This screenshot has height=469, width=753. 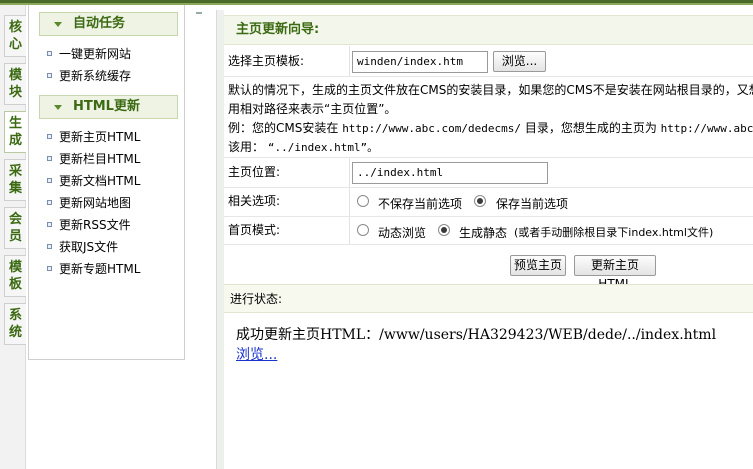 I want to click on info-line-2: 用相对路径来表示“主页位置”。, so click(x=312, y=109).